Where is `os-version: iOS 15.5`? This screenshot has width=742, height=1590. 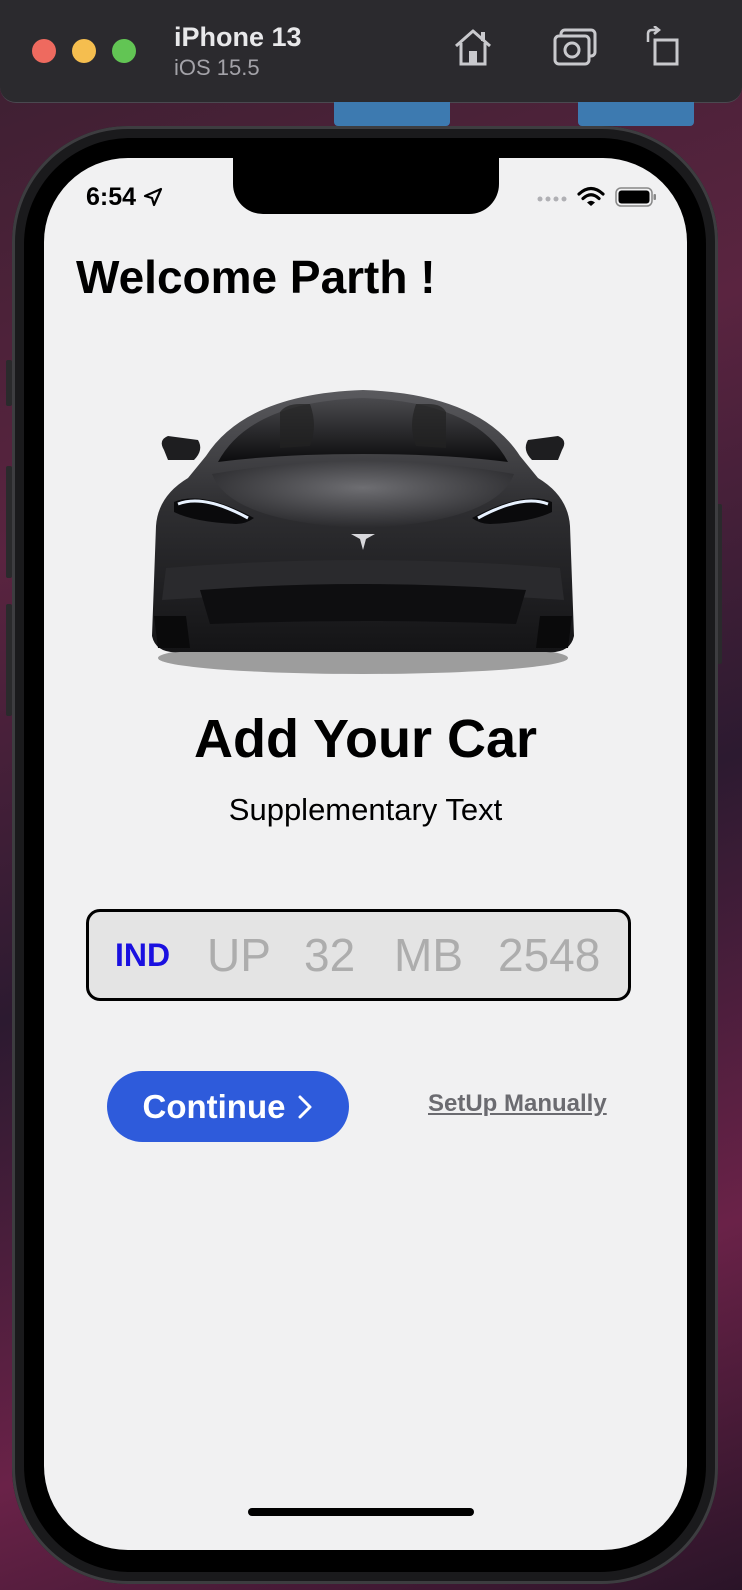 os-version: iOS 15.5 is located at coordinates (217, 67).